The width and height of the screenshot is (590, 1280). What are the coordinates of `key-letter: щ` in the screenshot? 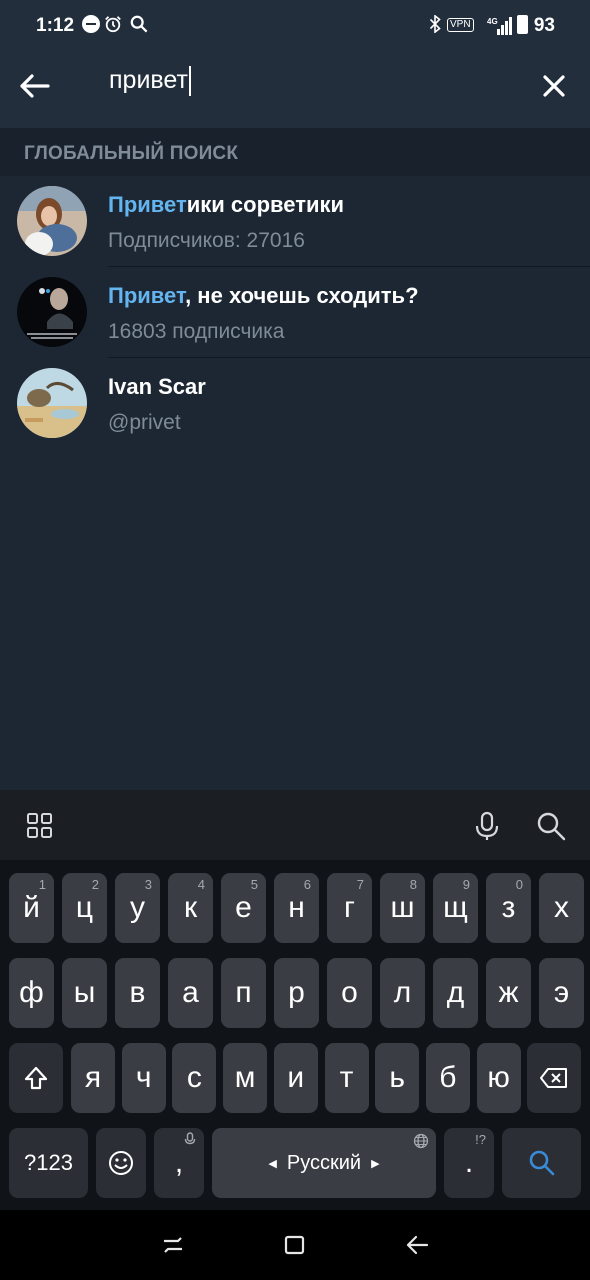 It's located at (455, 907).